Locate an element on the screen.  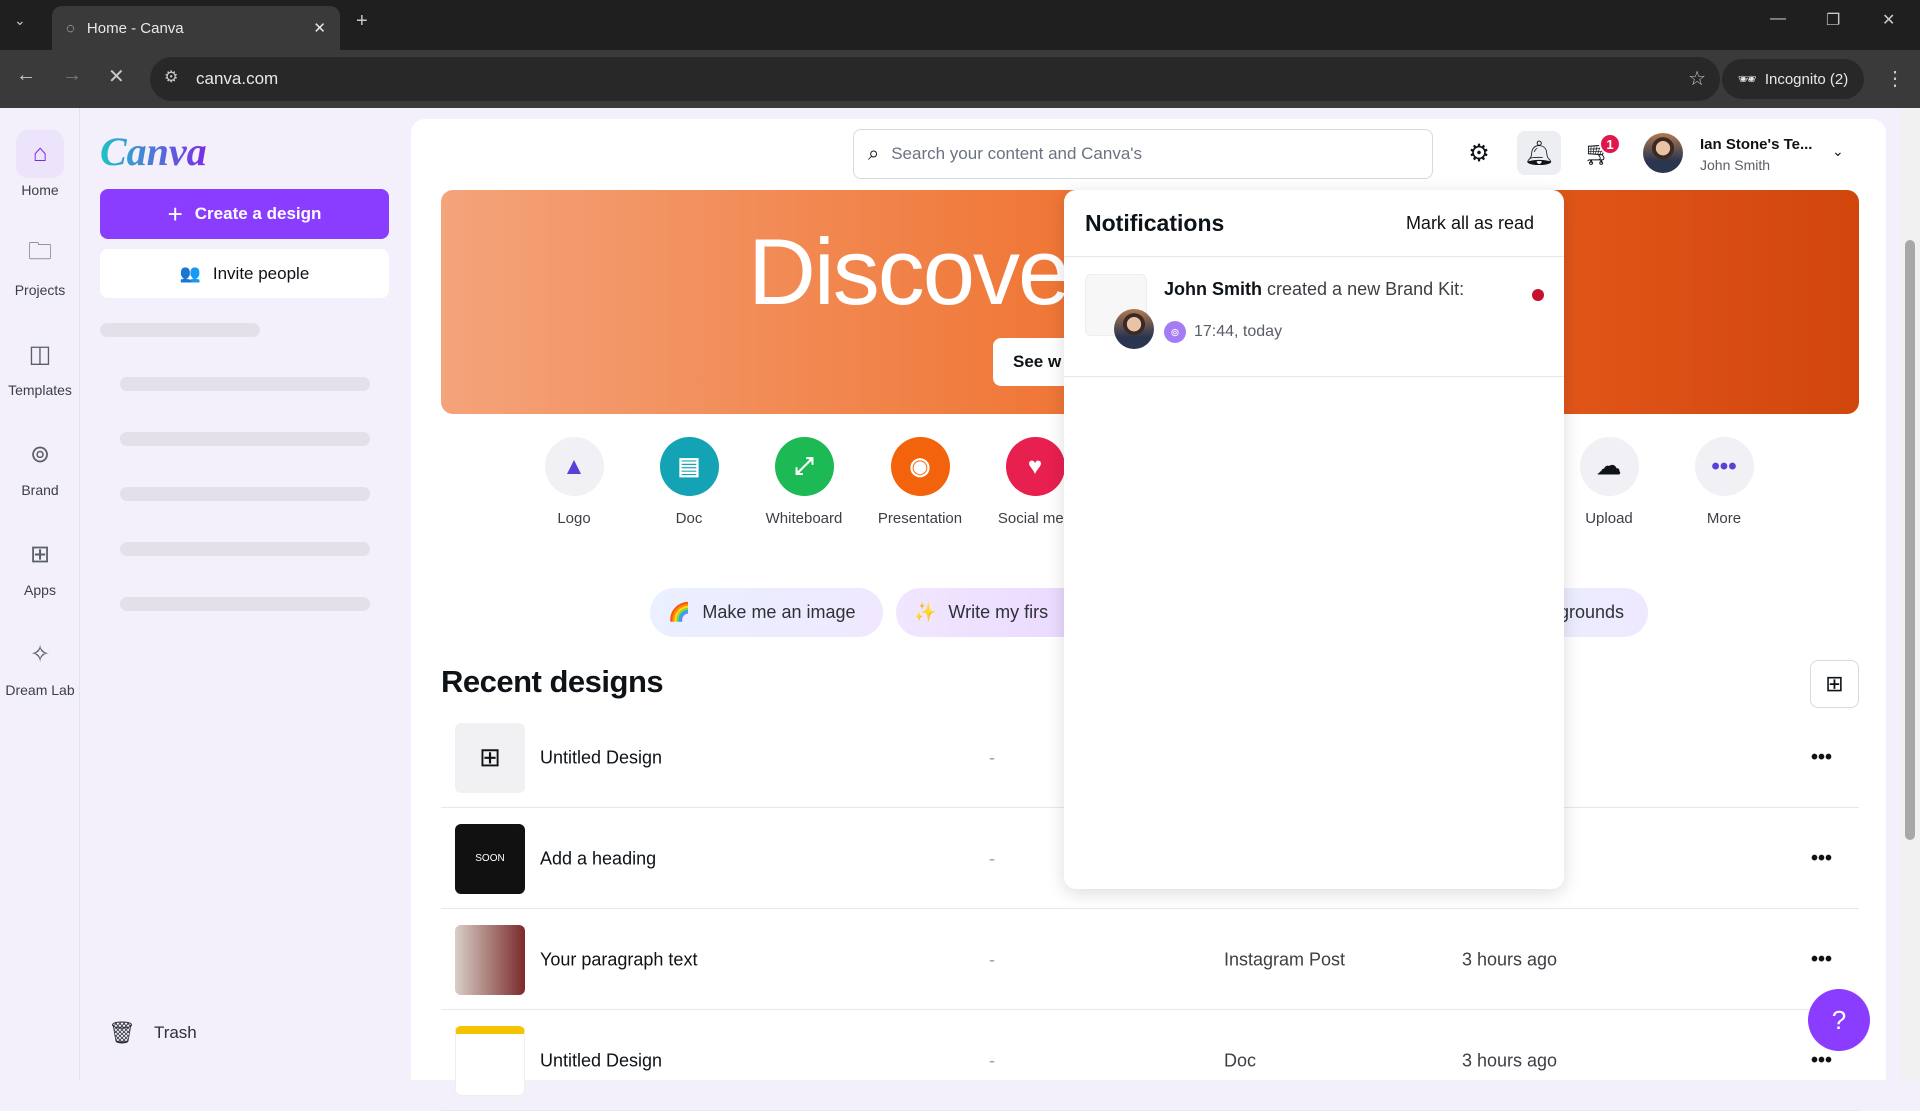
add-person-icon: 👥 is located at coordinates (190, 273).